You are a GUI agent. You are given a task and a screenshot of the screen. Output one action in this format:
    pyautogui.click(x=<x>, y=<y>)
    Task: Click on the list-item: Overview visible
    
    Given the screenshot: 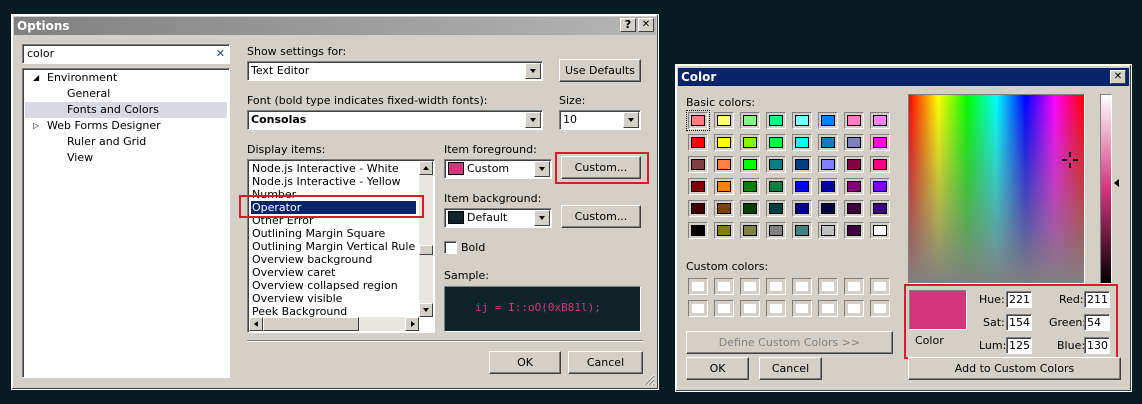 What is the action you would take?
    pyautogui.click(x=297, y=298)
    